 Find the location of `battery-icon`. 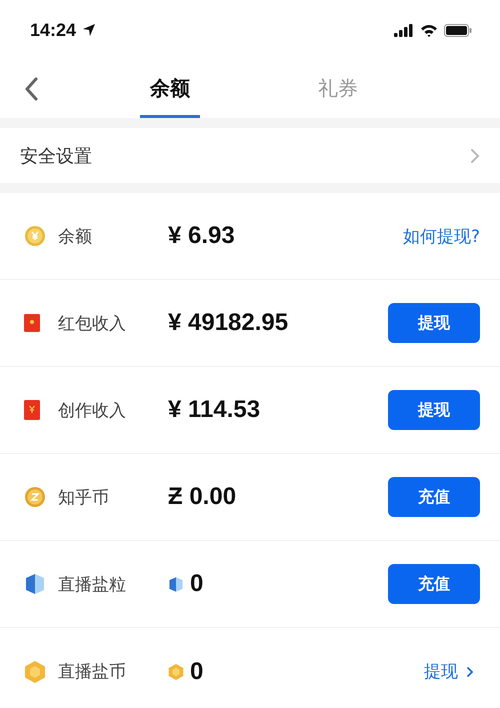

battery-icon is located at coordinates (458, 30).